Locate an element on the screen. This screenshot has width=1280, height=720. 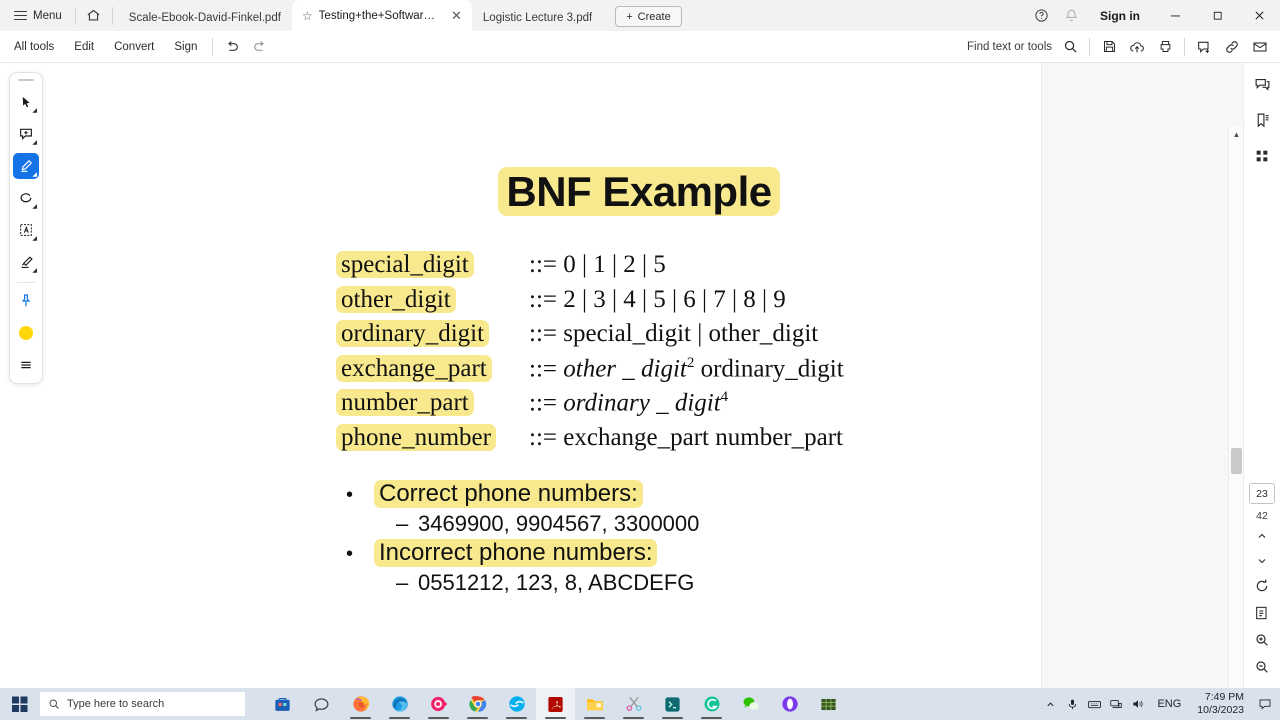
notifications-button is located at coordinates (1071, 15).